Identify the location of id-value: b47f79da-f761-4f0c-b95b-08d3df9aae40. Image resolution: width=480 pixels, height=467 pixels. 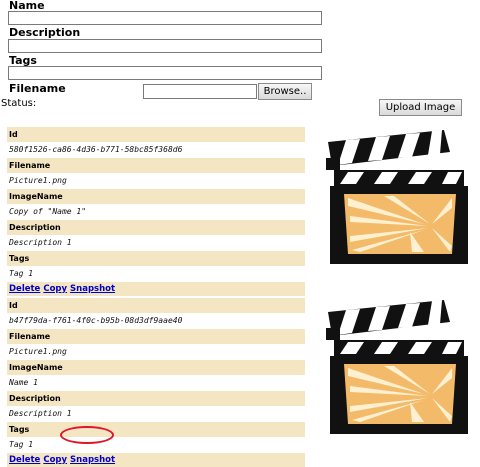
(156, 321).